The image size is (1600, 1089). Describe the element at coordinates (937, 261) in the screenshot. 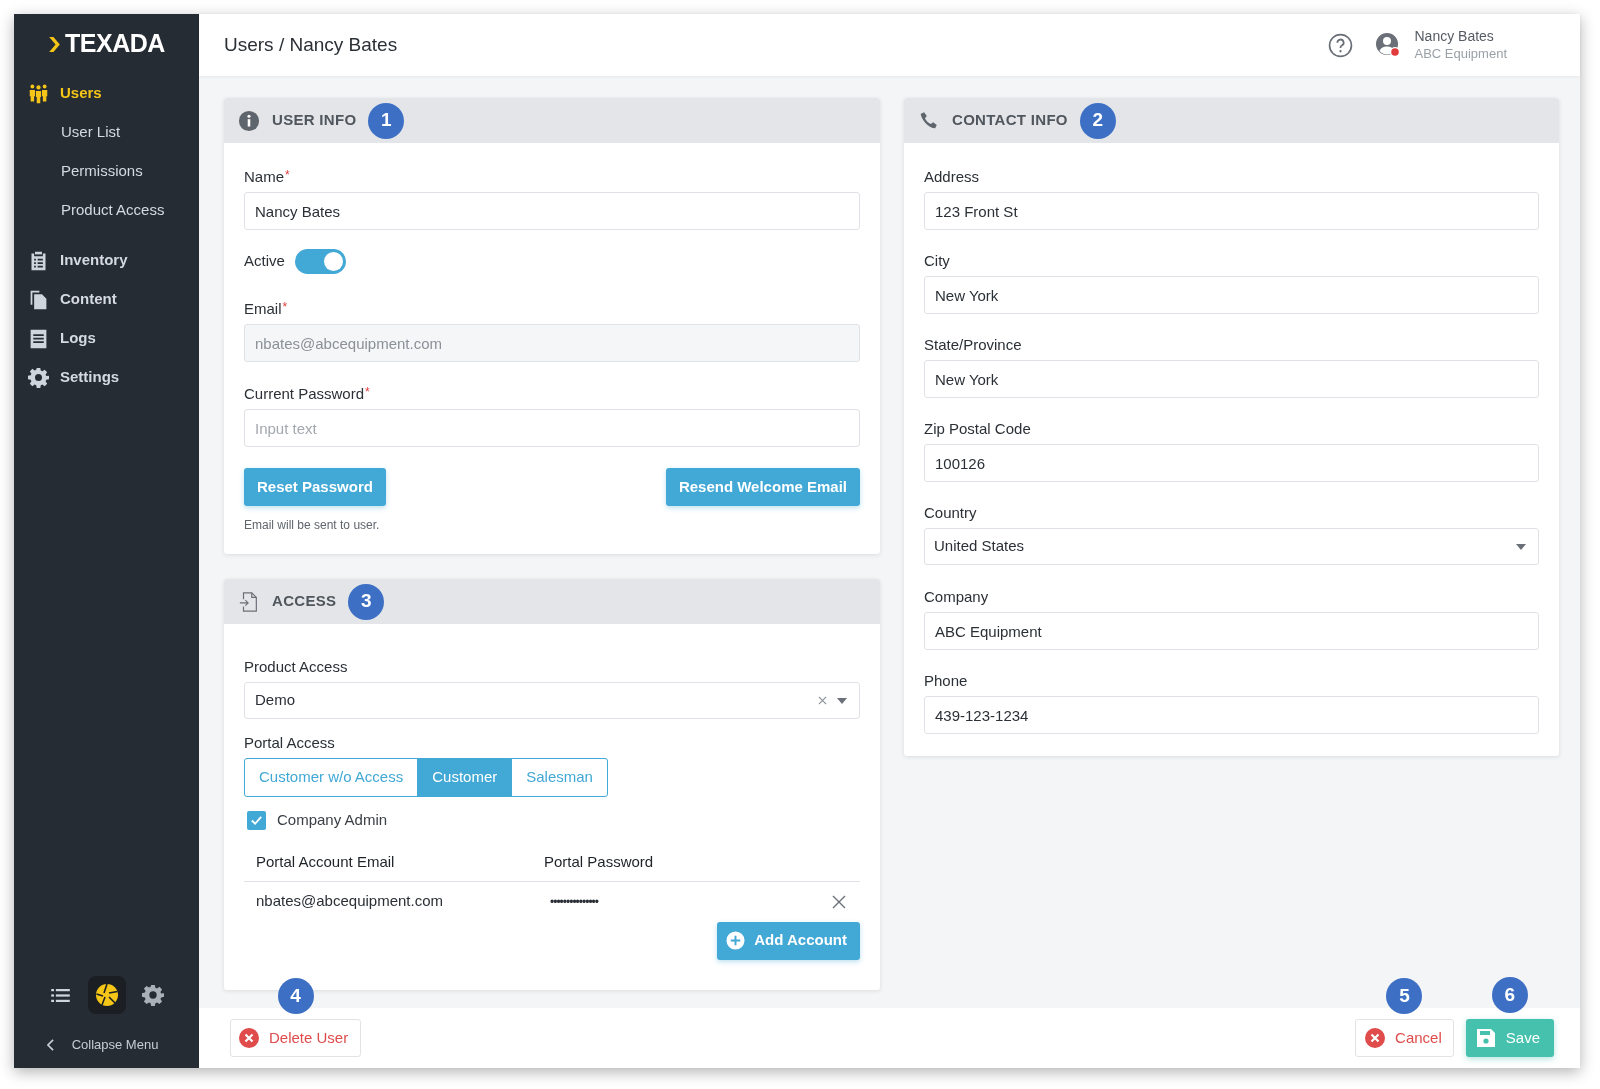

I see `field-label: City` at that location.